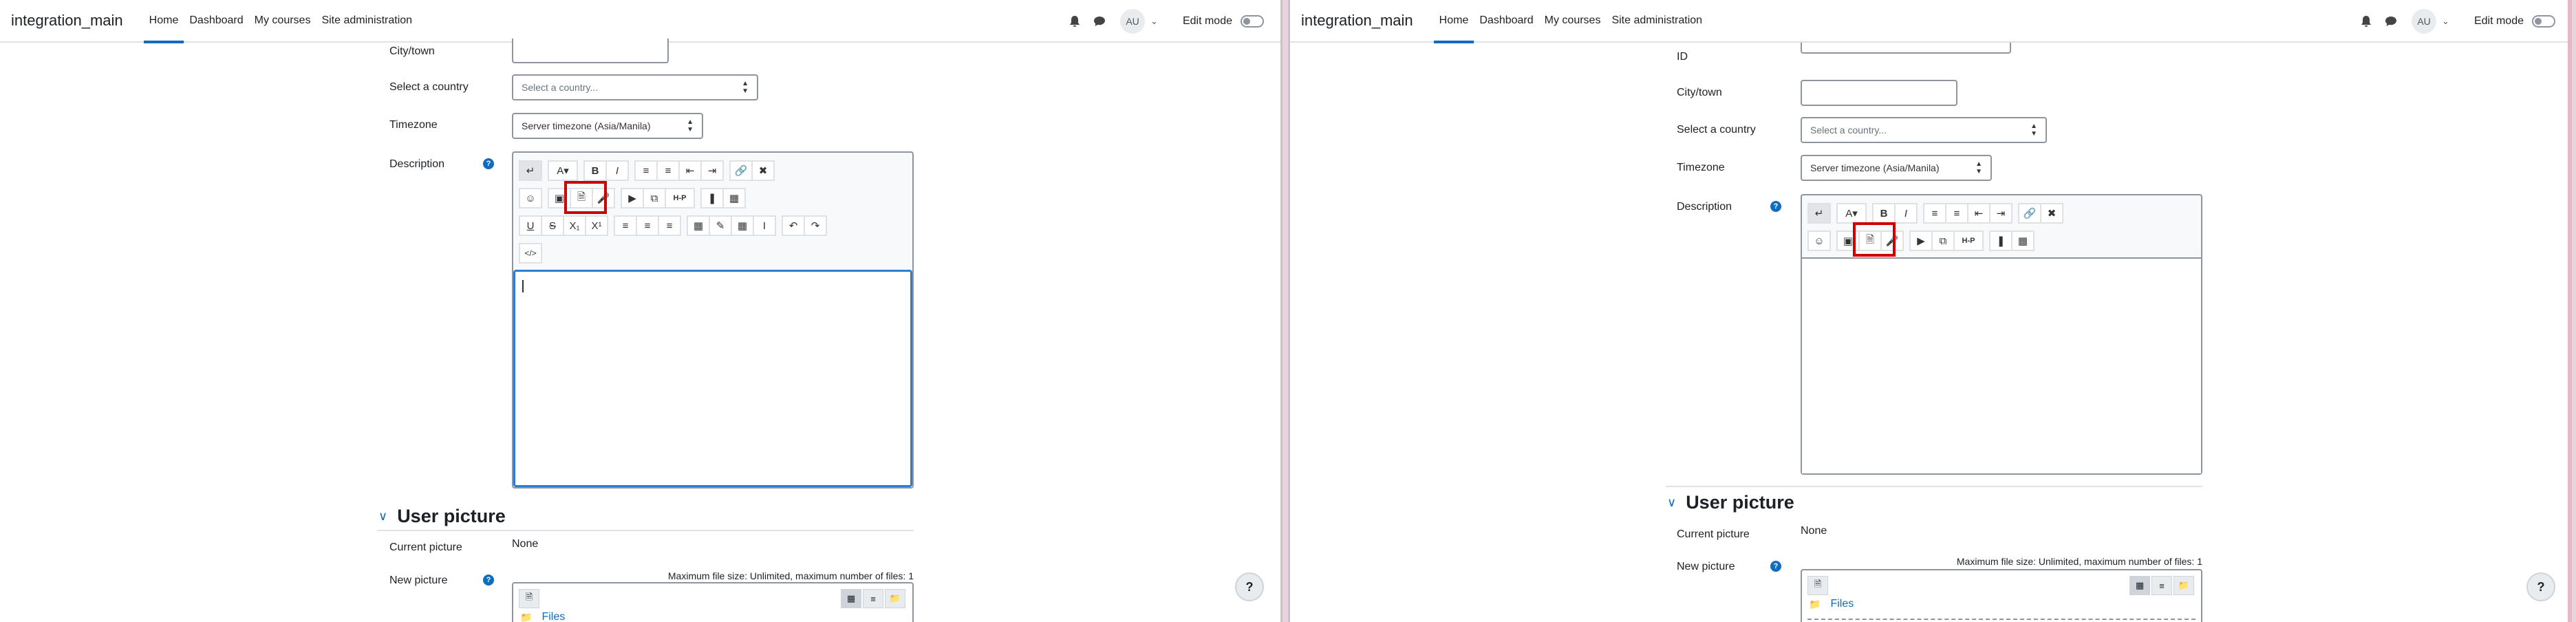  Describe the element at coordinates (625, 225) in the screenshot. I see `align-left-icon: ≡` at that location.